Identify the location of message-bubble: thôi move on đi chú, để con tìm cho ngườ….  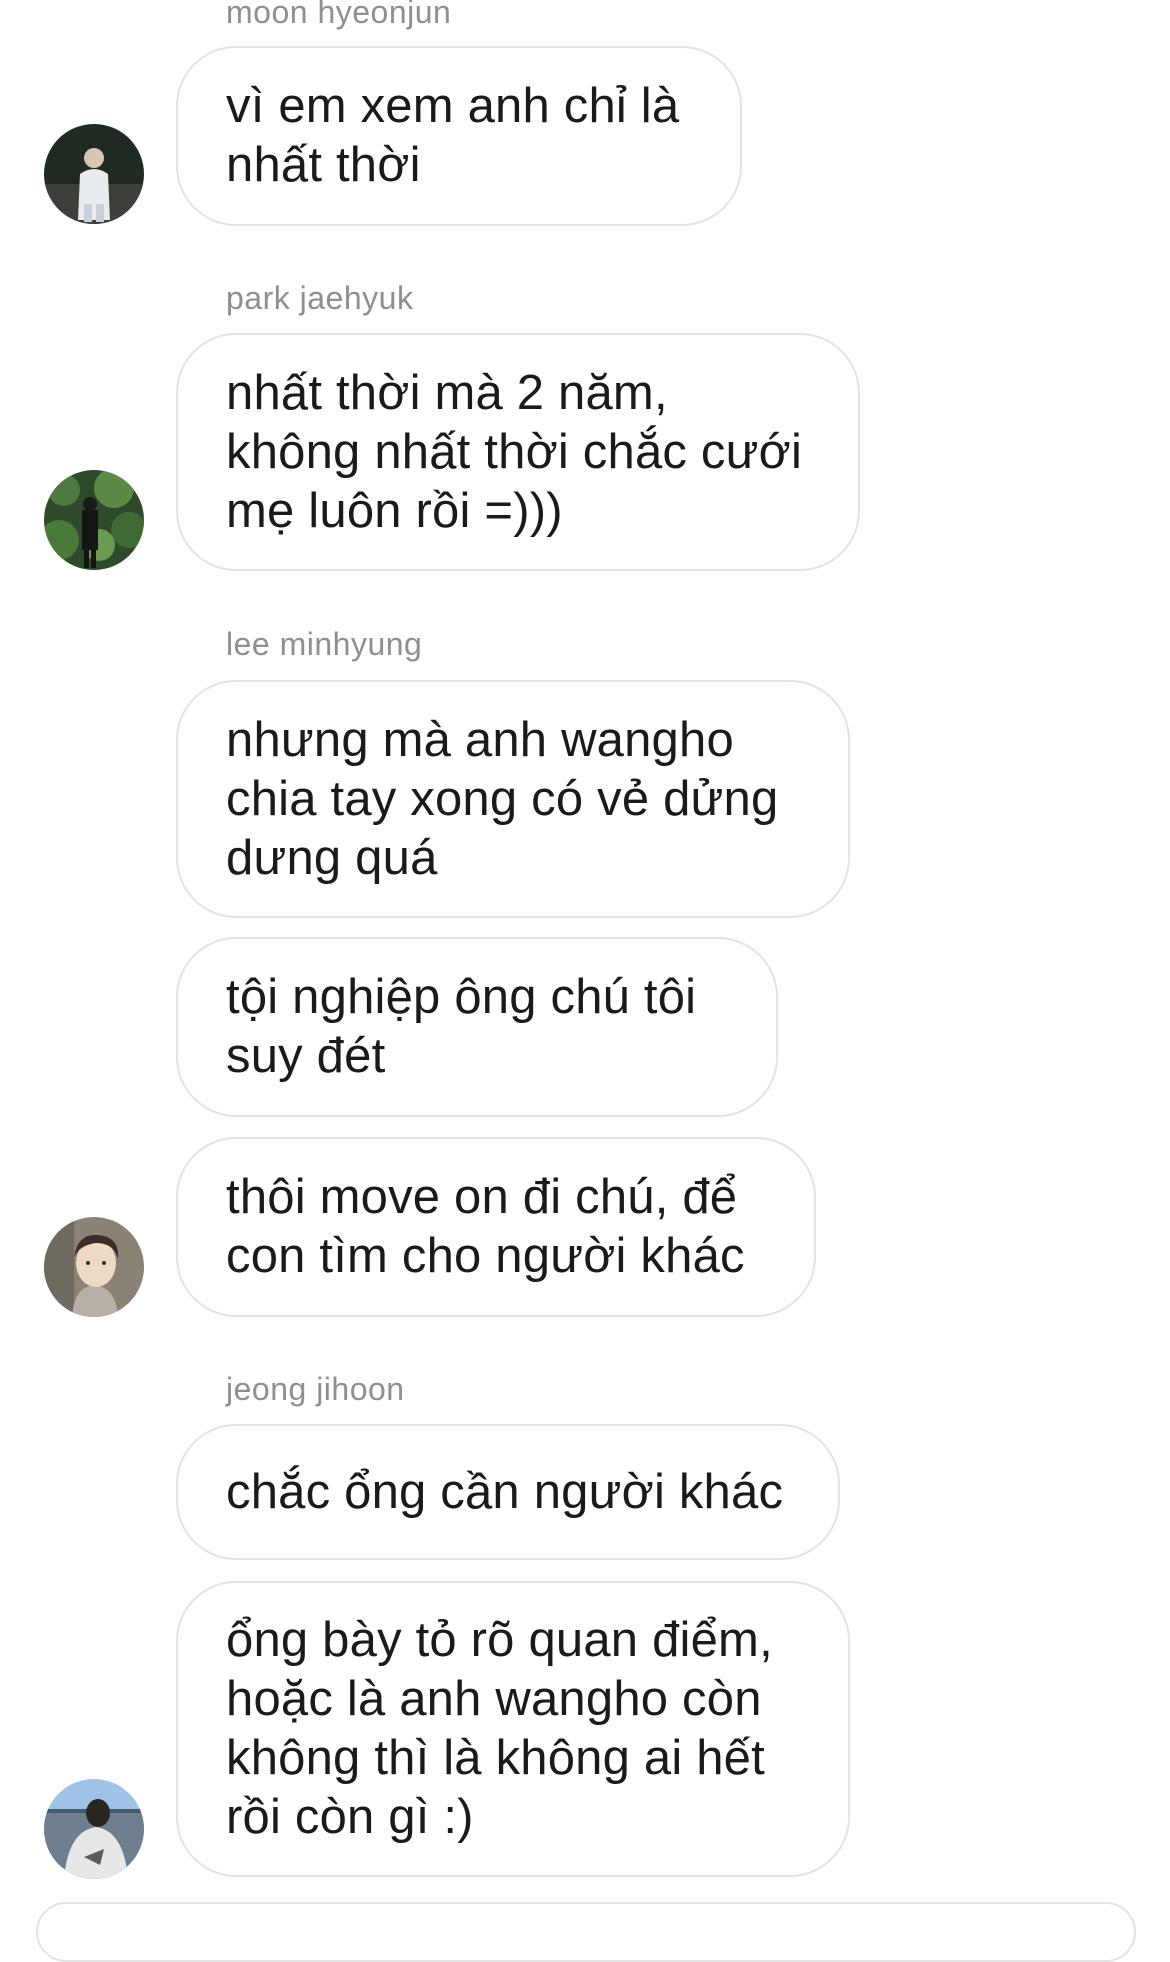
(496, 1227).